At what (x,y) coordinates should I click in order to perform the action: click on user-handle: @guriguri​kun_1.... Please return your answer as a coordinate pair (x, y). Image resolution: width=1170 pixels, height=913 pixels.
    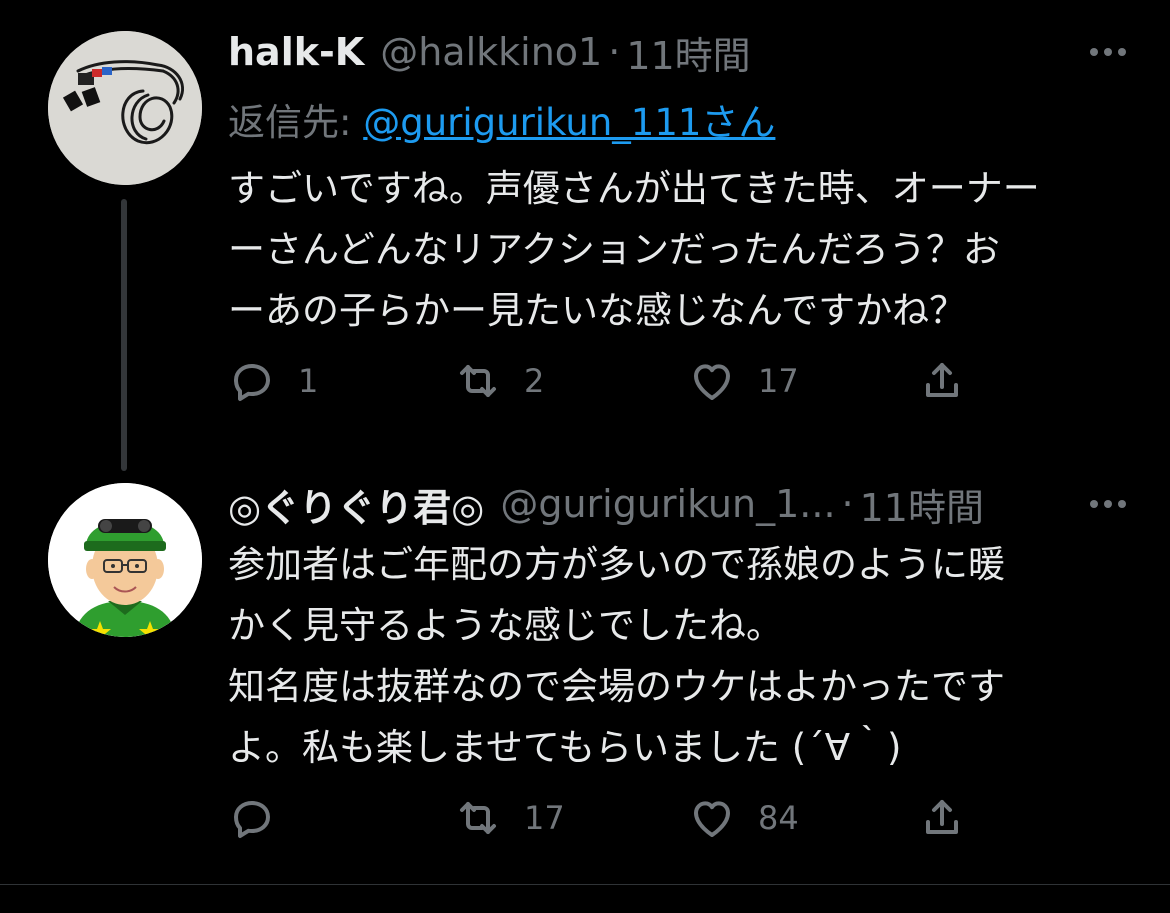
    Looking at the image, I should click on (667, 504).